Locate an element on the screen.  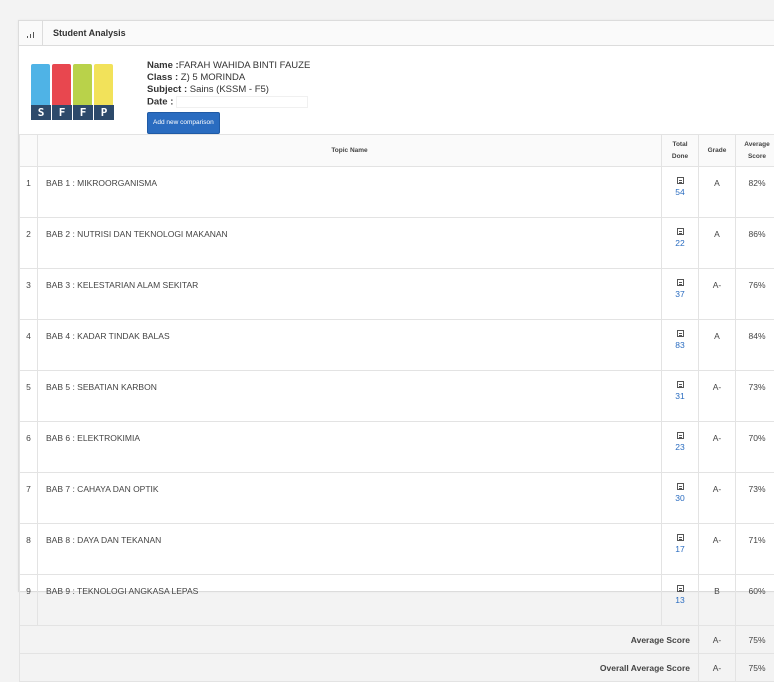
average-score: 70% is located at coordinates (755, 447).